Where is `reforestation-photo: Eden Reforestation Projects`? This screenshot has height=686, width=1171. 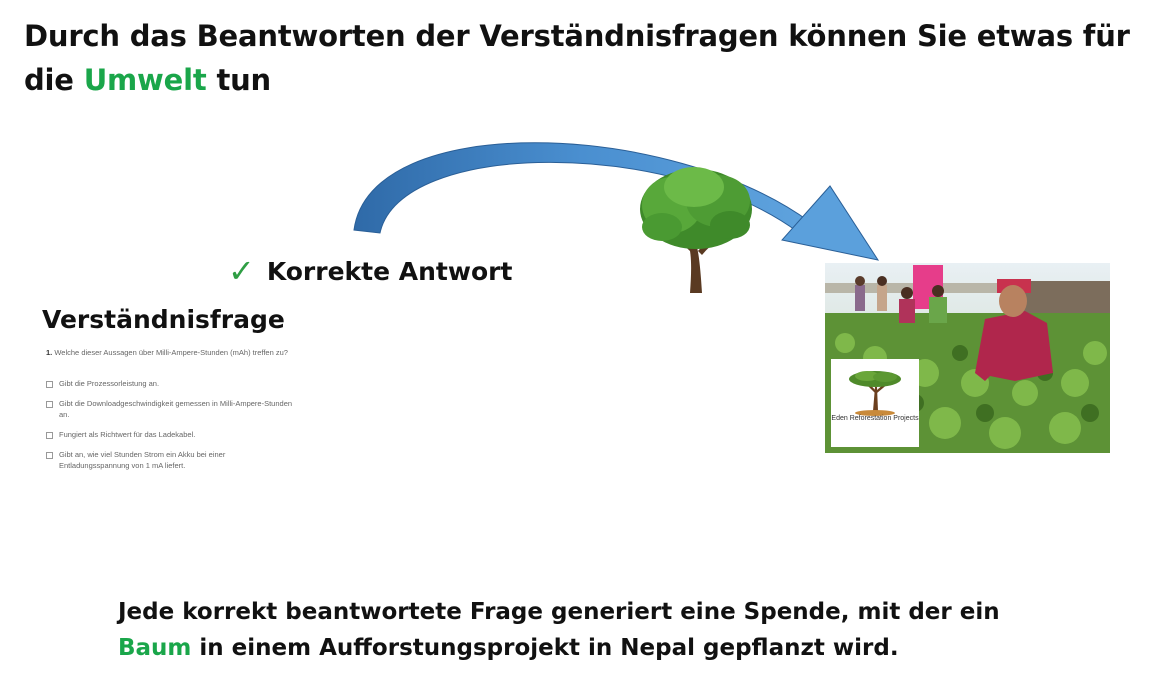
reforestation-photo: Eden Reforestation Projects is located at coordinates (967, 358).